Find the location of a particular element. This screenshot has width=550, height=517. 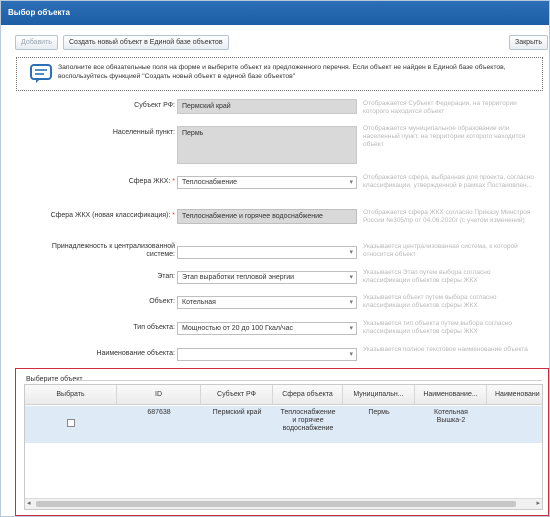

sphere-label-text: Сфера ЖКХ: is located at coordinates (149, 181).